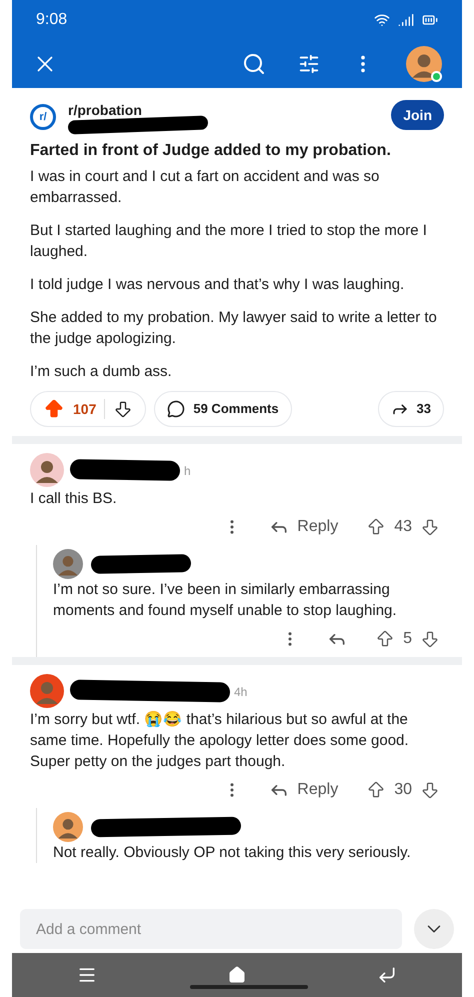 This screenshot has width=474, height=997. Describe the element at coordinates (229, 241) in the screenshot. I see `post-paragraph: But I started laughing and the more I tried to stop the more I laughed.` at that location.